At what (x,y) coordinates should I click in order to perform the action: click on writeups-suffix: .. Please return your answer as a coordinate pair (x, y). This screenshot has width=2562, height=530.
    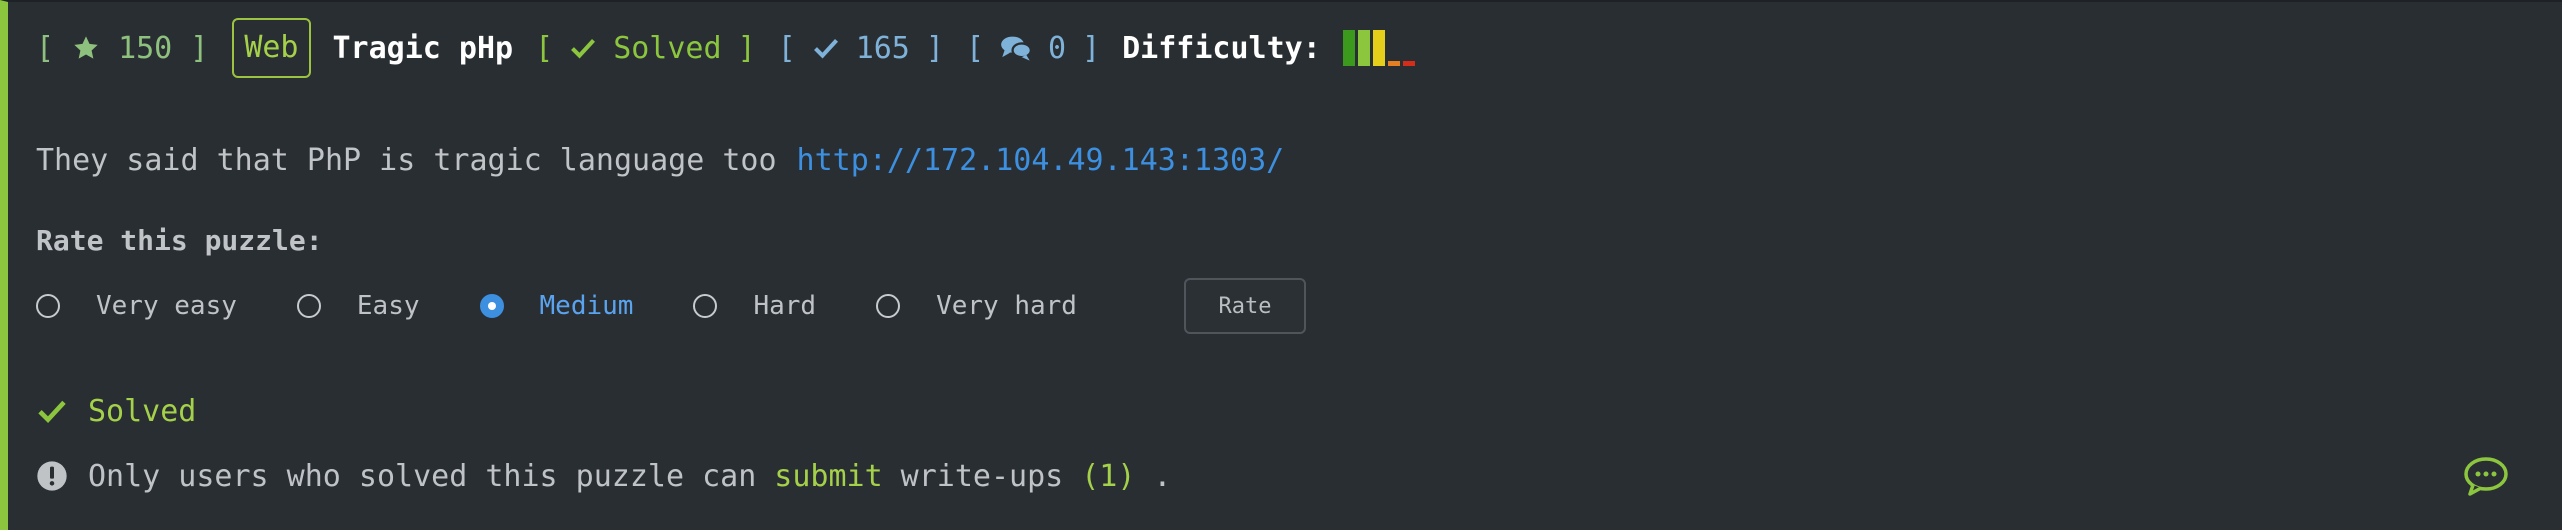
    Looking at the image, I should click on (1162, 476).